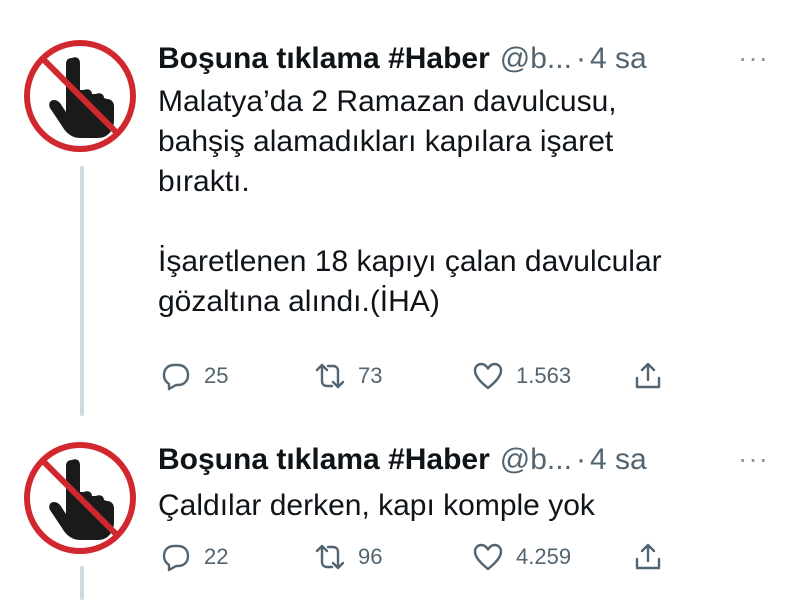 This screenshot has height=600, width=797. I want to click on like-button: 1.563, so click(521, 376).